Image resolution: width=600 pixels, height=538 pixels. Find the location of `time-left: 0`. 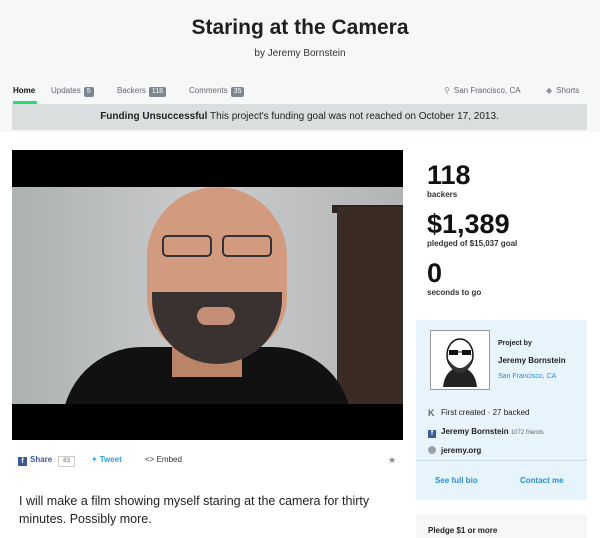

time-left: 0 is located at coordinates (435, 273).